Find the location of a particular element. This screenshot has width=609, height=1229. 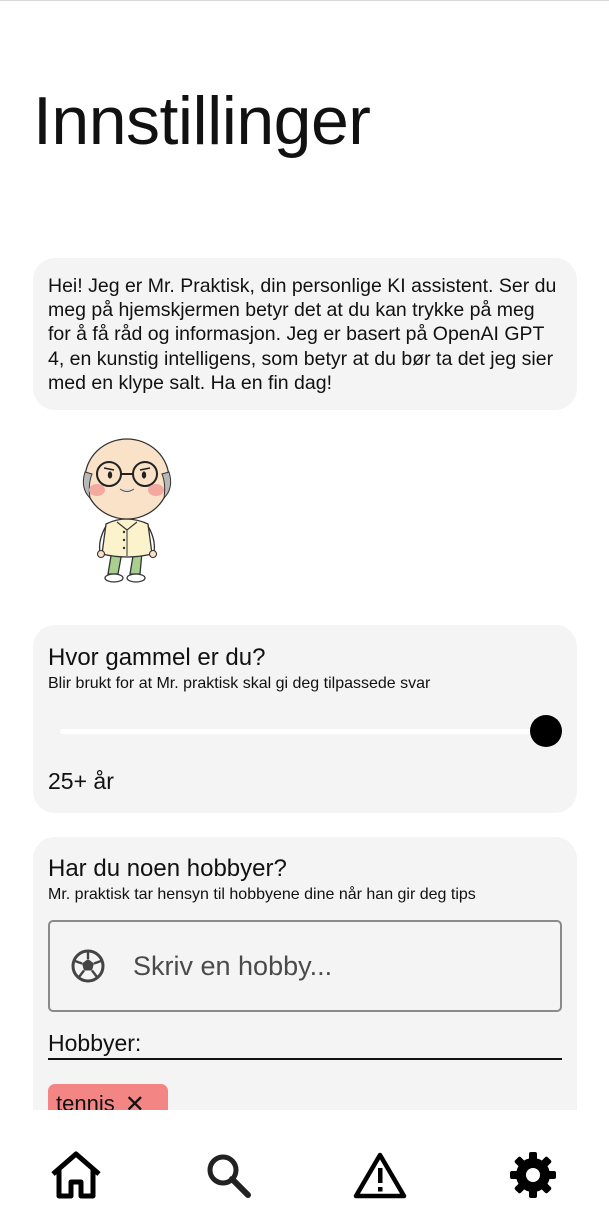

hobbies-divider is located at coordinates (305, 1059).